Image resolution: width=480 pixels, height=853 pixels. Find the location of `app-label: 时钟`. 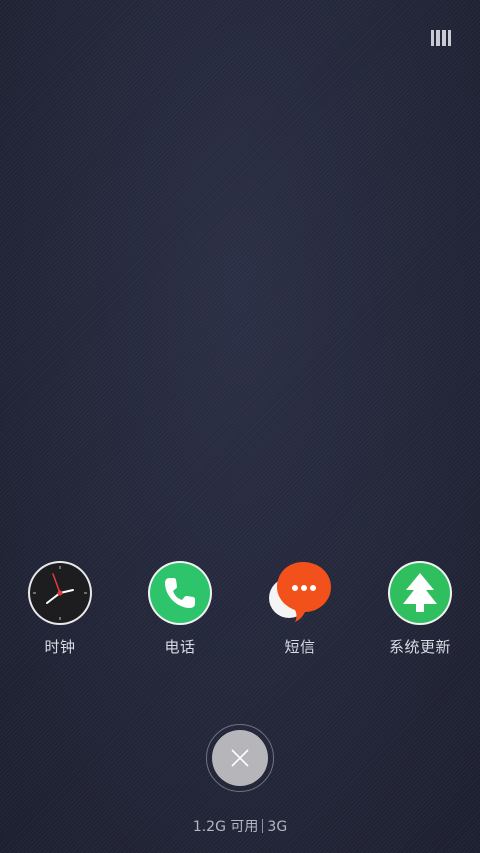

app-label: 时钟 is located at coordinates (60, 647).